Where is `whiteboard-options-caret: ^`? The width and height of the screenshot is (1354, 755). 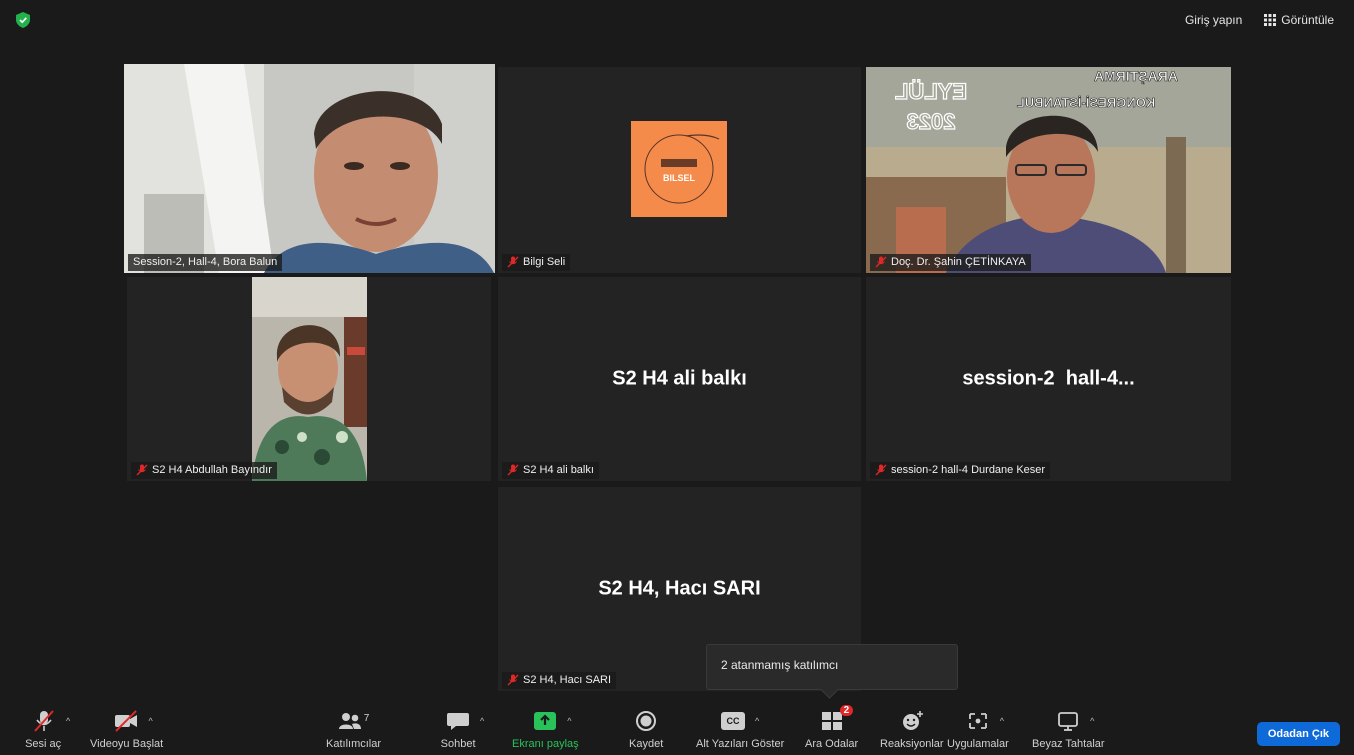 whiteboard-options-caret: ^ is located at coordinates (1092, 721).